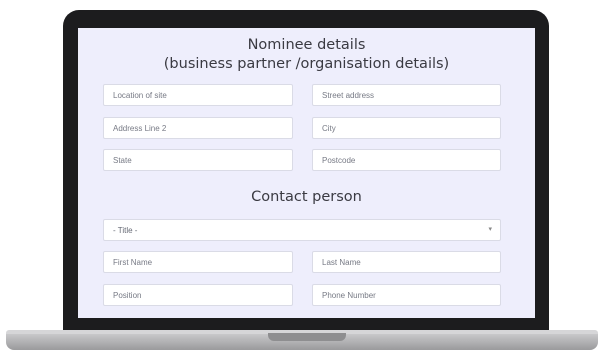 The image size is (604, 356). Describe the element at coordinates (306, 197) in the screenshot. I see `contact-person-heading: Contact person` at that location.